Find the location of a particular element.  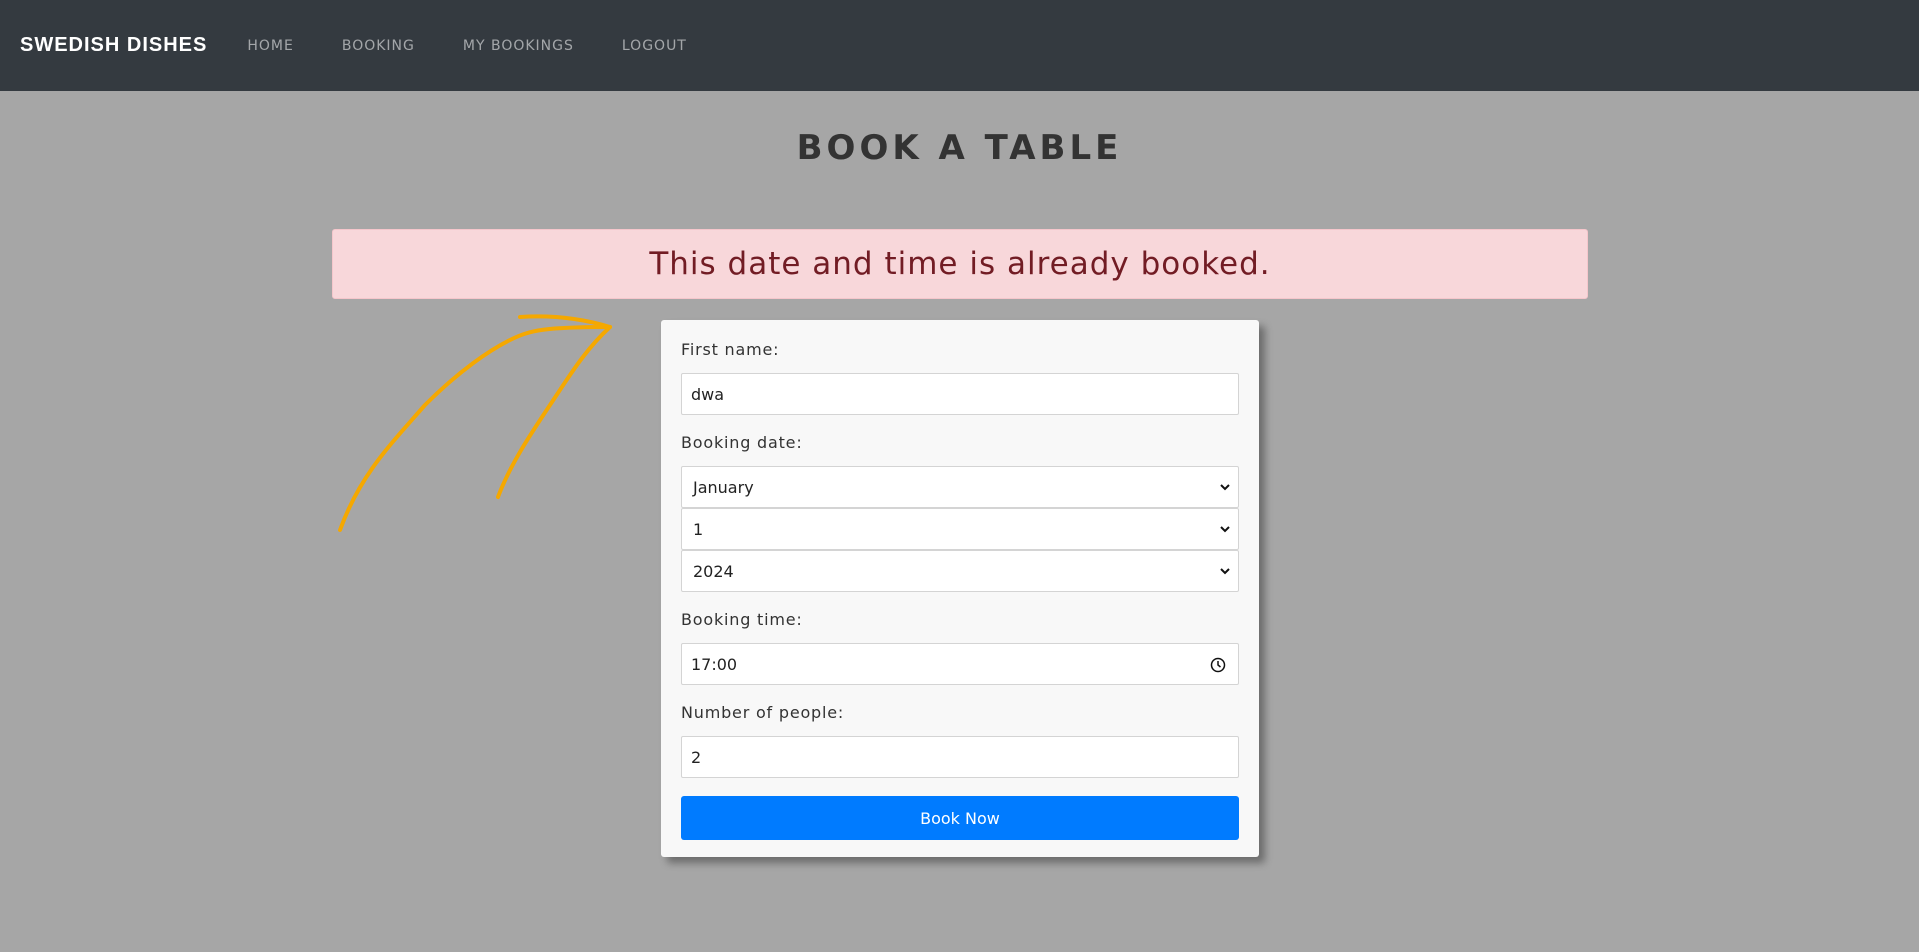

nav-links: HOME BOOKING MY BOOKINGS LOGOUT is located at coordinates (491, 46).